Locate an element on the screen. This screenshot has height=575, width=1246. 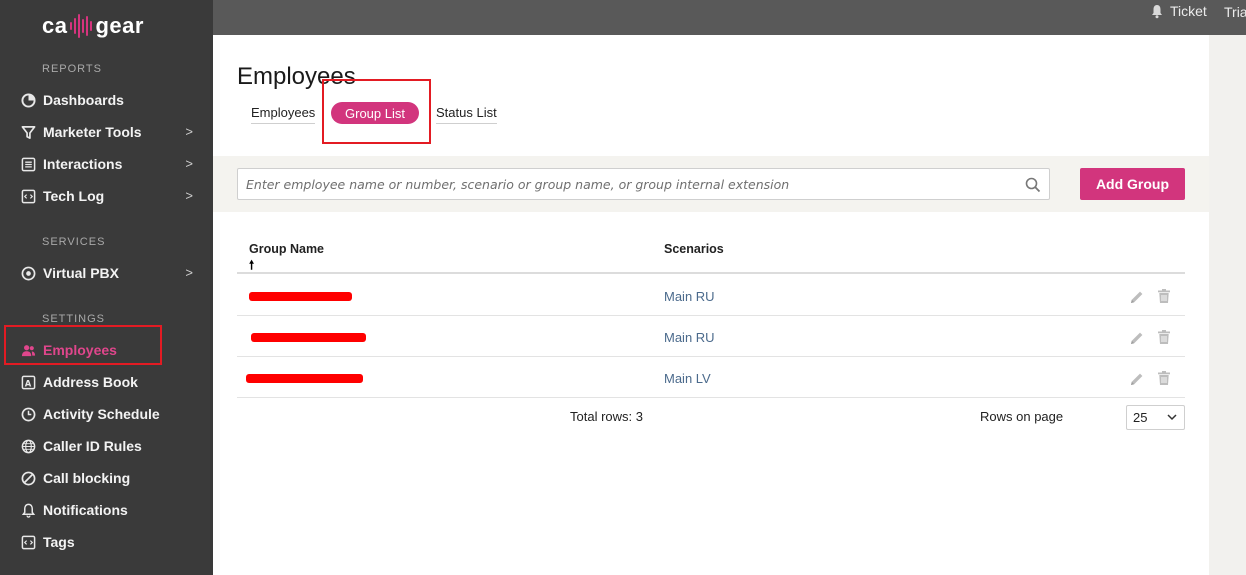
calltouch-logo: ca gear is located at coordinates (93, 26).